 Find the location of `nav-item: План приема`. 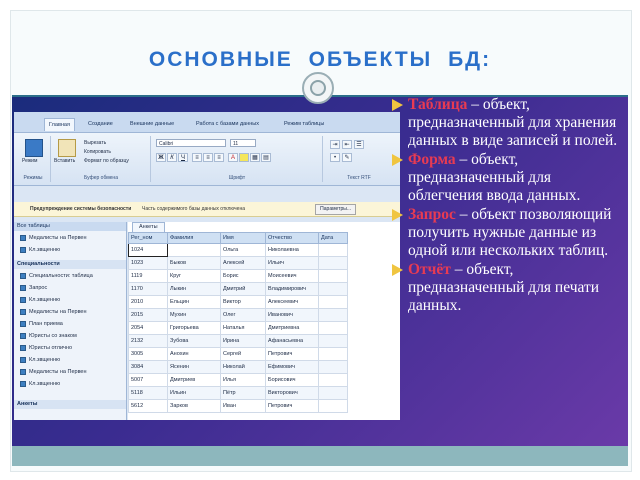

nav-item: План приема is located at coordinates (72, 324).